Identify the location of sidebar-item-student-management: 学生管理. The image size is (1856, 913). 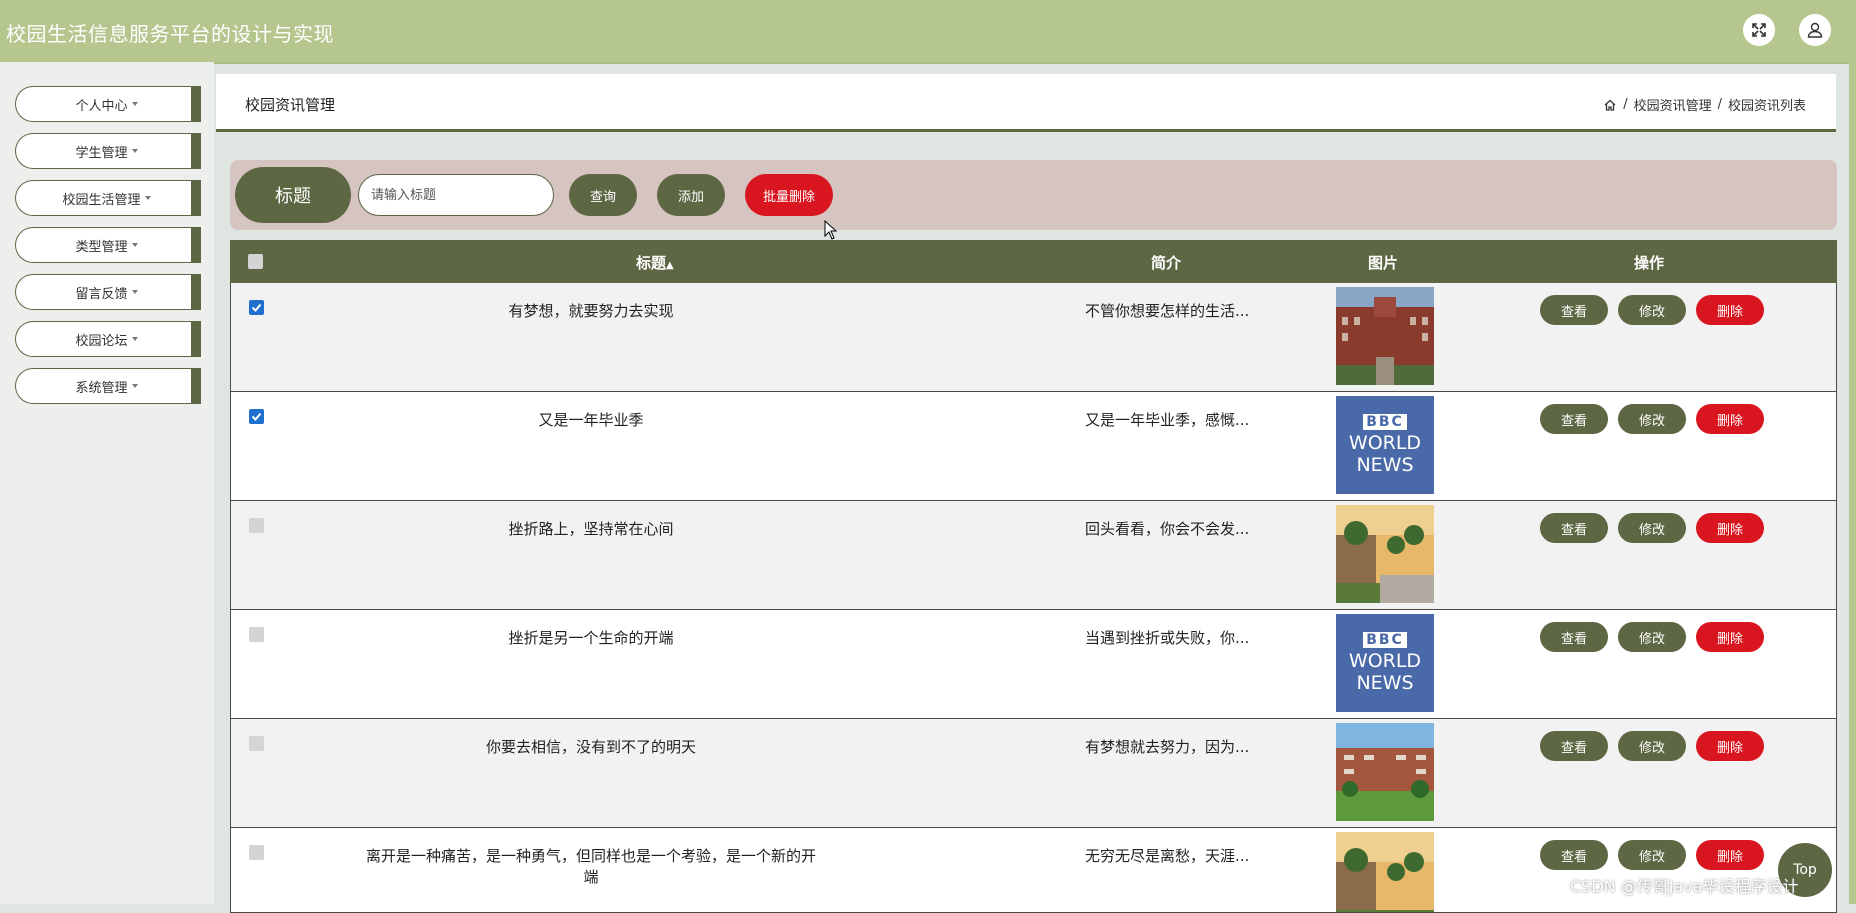
(108, 151).